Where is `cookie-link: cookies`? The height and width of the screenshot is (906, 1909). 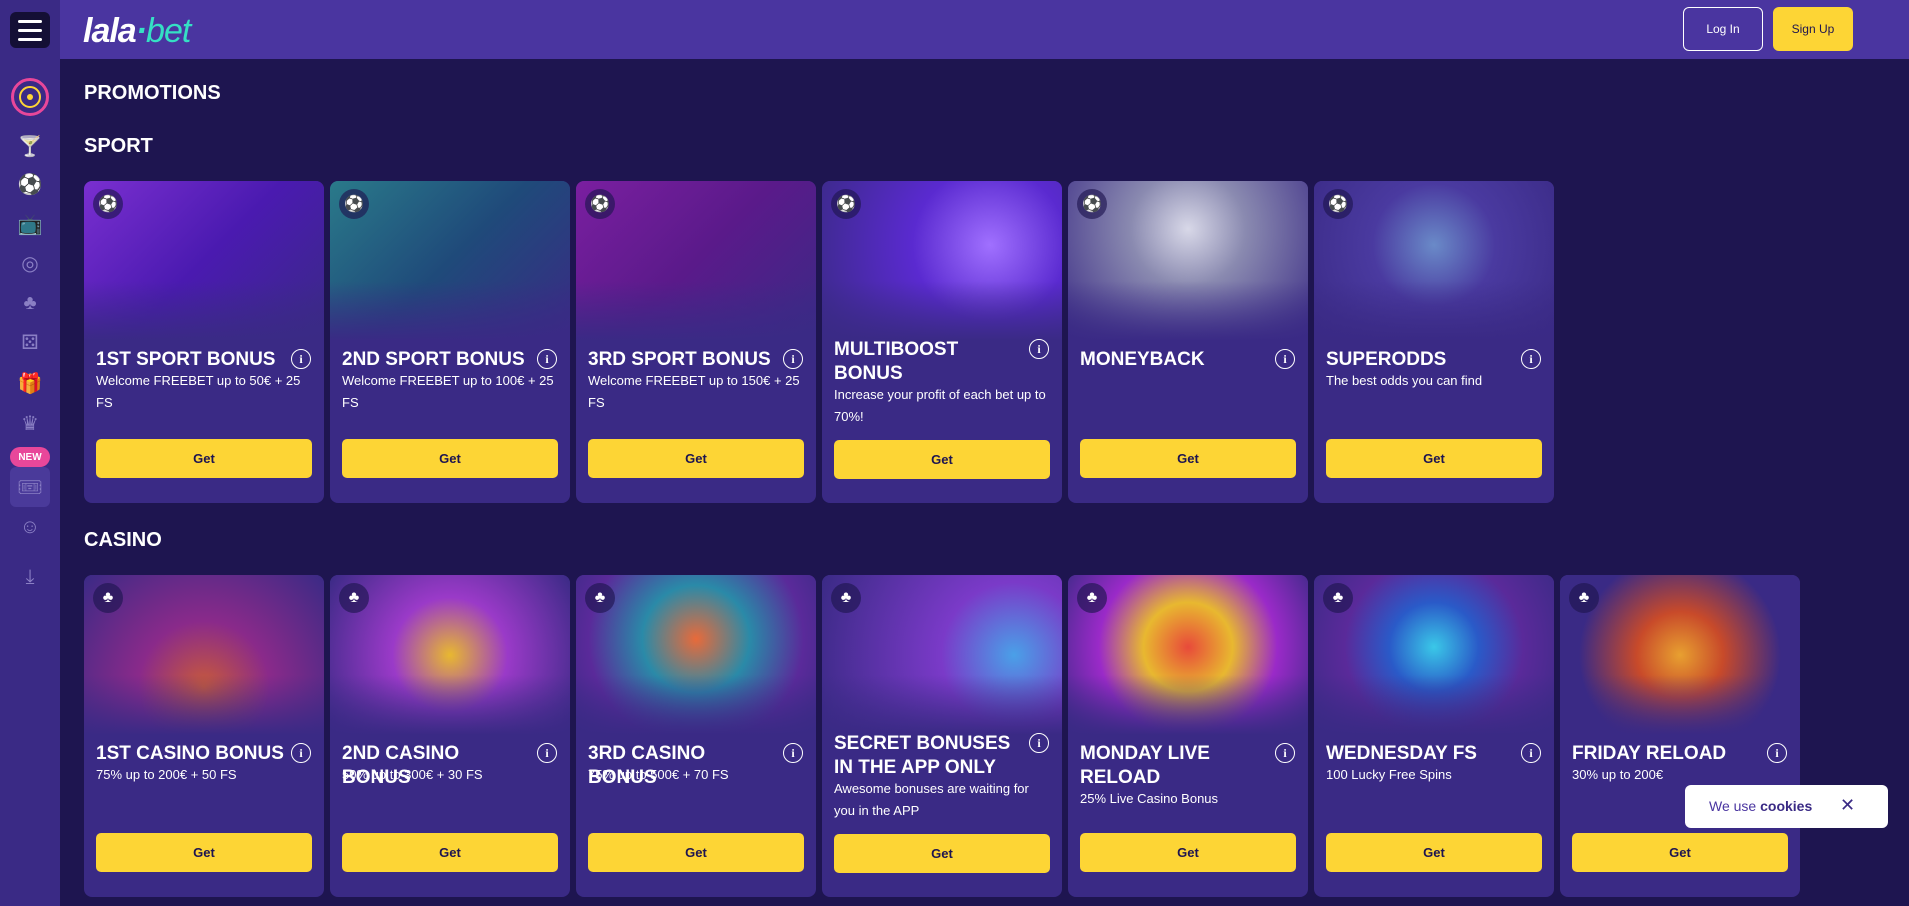
cookie-link: cookies is located at coordinates (1786, 806).